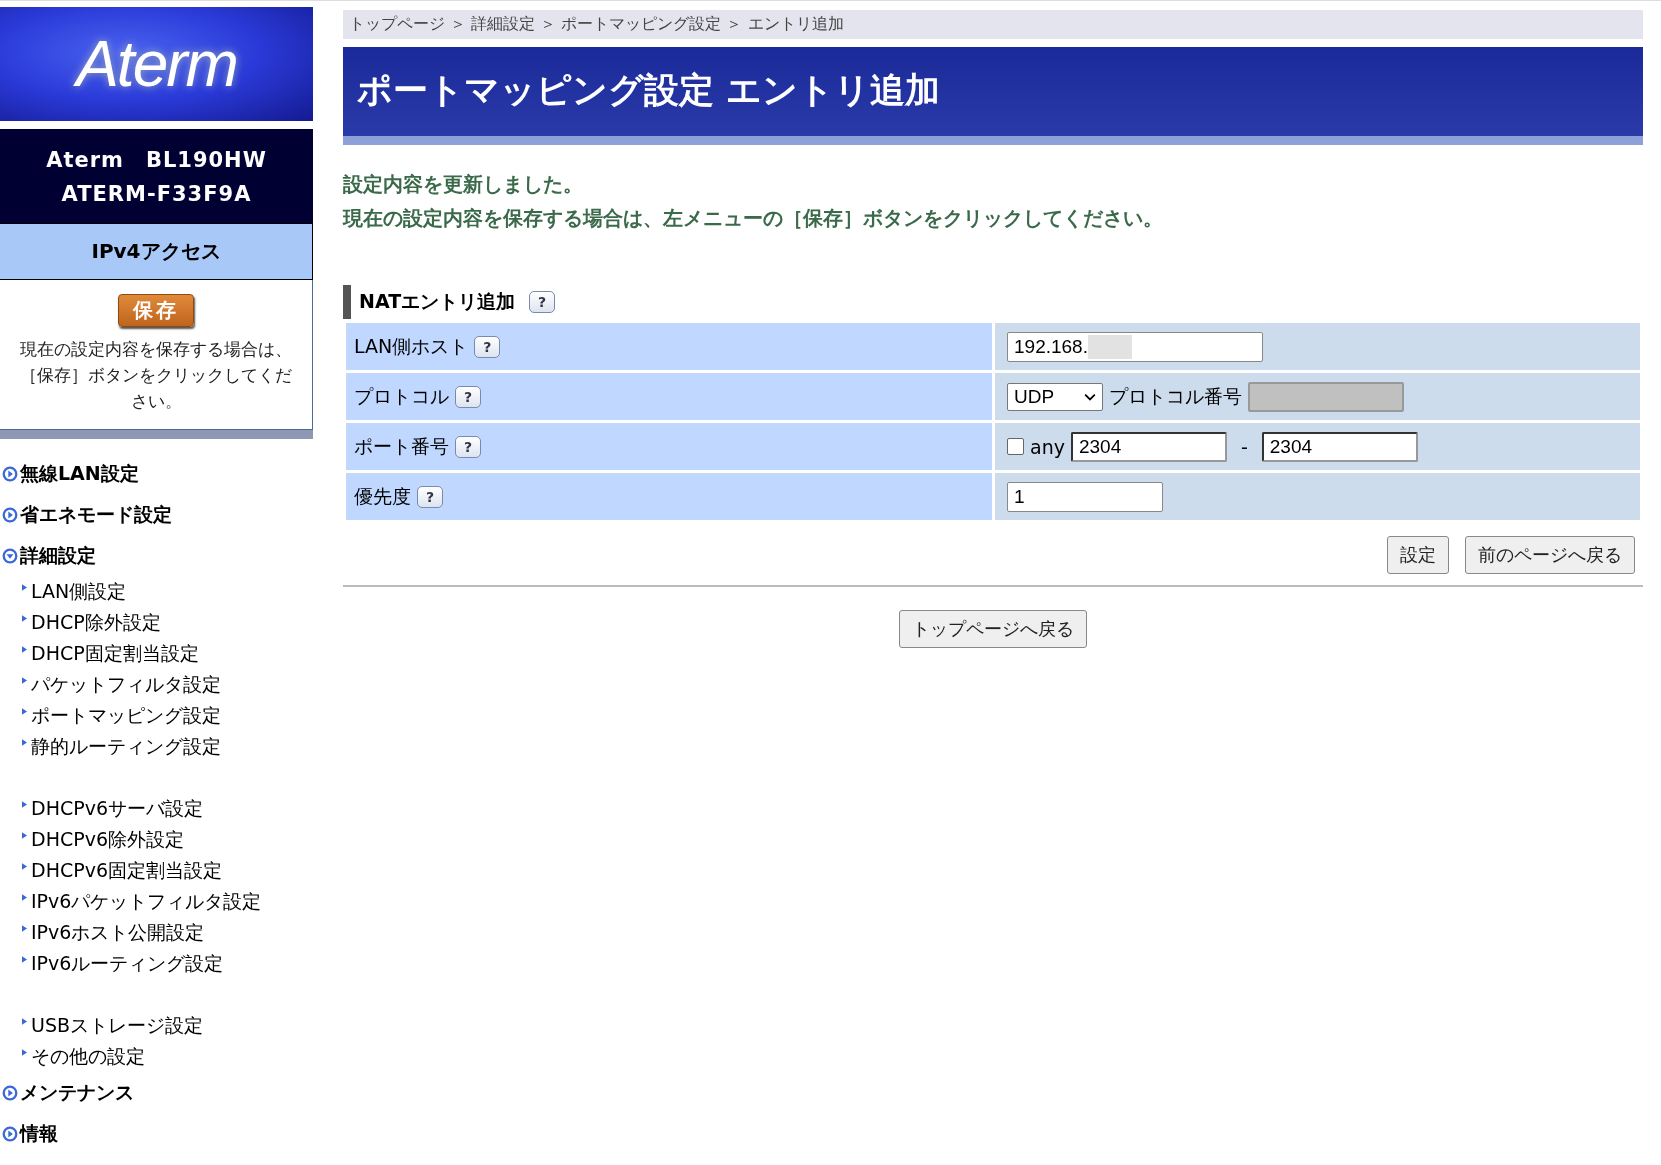  Describe the element at coordinates (1015, 446) in the screenshot. I see `checkbox` at that location.